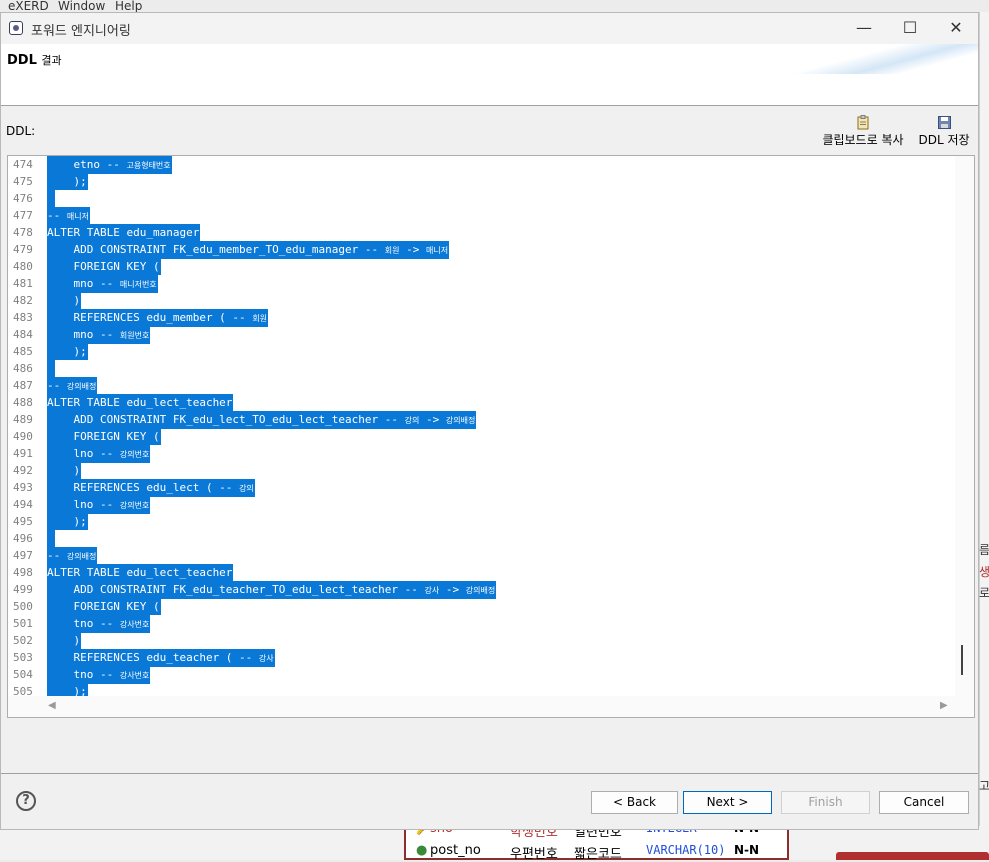 This screenshot has height=862, width=989. What do you see at coordinates (22, 60) in the screenshot?
I see `page-title-main: DDL` at bounding box center [22, 60].